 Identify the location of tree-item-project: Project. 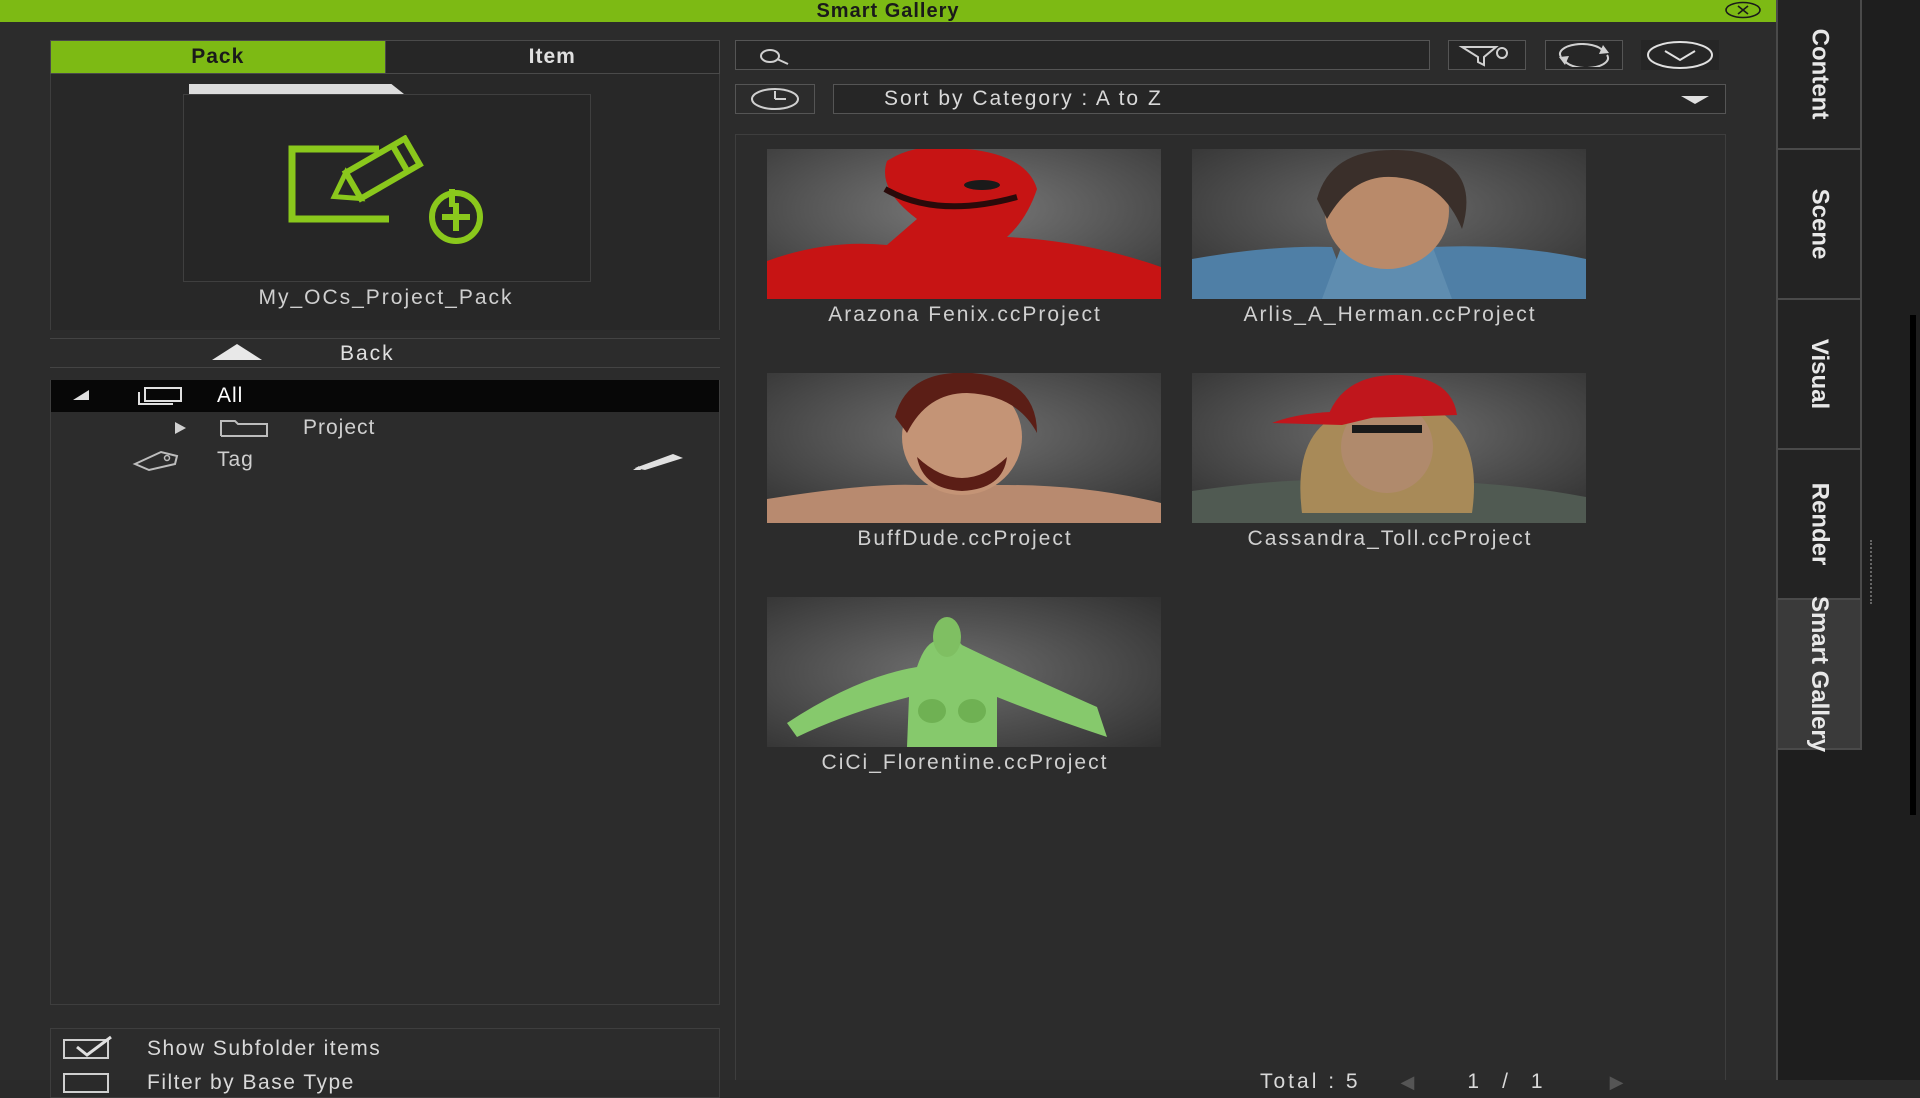
(385, 428).